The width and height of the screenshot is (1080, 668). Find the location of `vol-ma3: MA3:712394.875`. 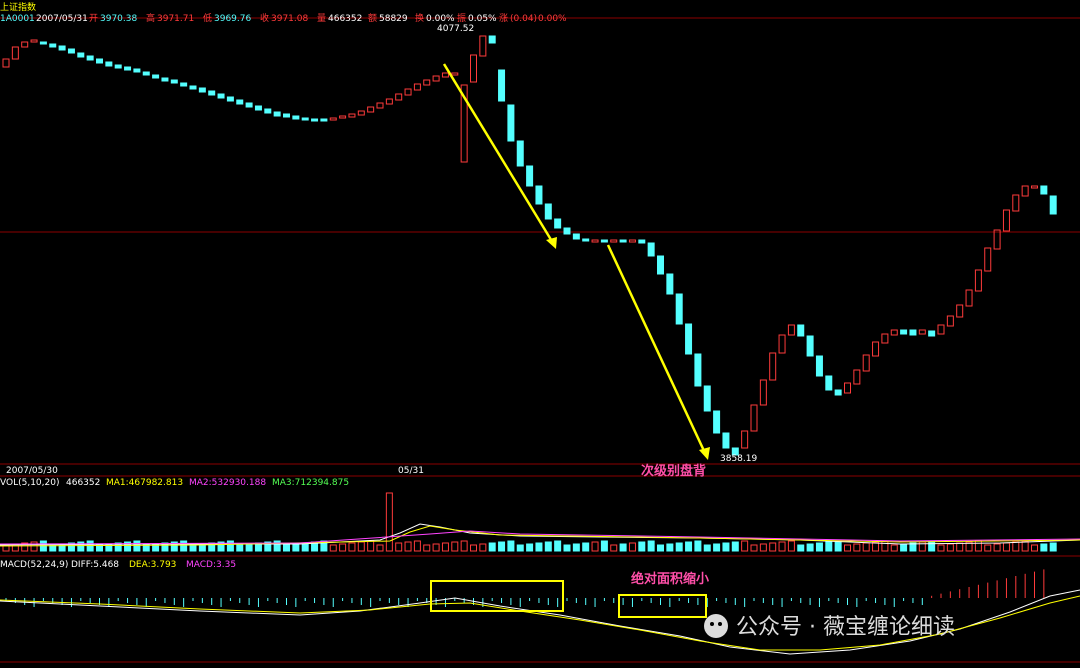

vol-ma3: MA3:712394.875 is located at coordinates (310, 483).